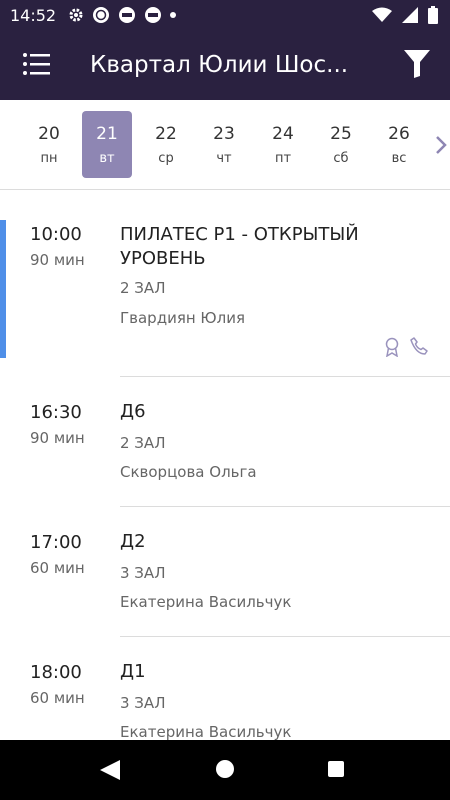 This screenshot has height=800, width=450. Describe the element at coordinates (76, 15) in the screenshot. I see `settings-gear-icon` at that location.